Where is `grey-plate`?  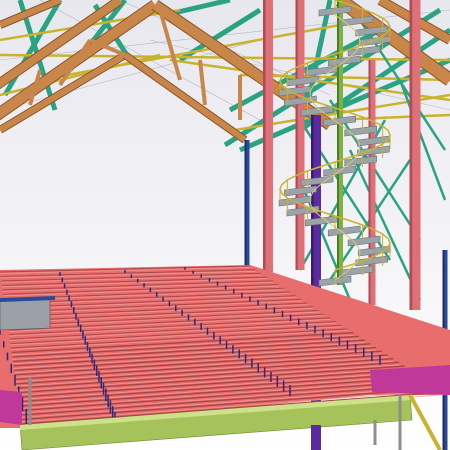 grey-plate is located at coordinates (25, 314).